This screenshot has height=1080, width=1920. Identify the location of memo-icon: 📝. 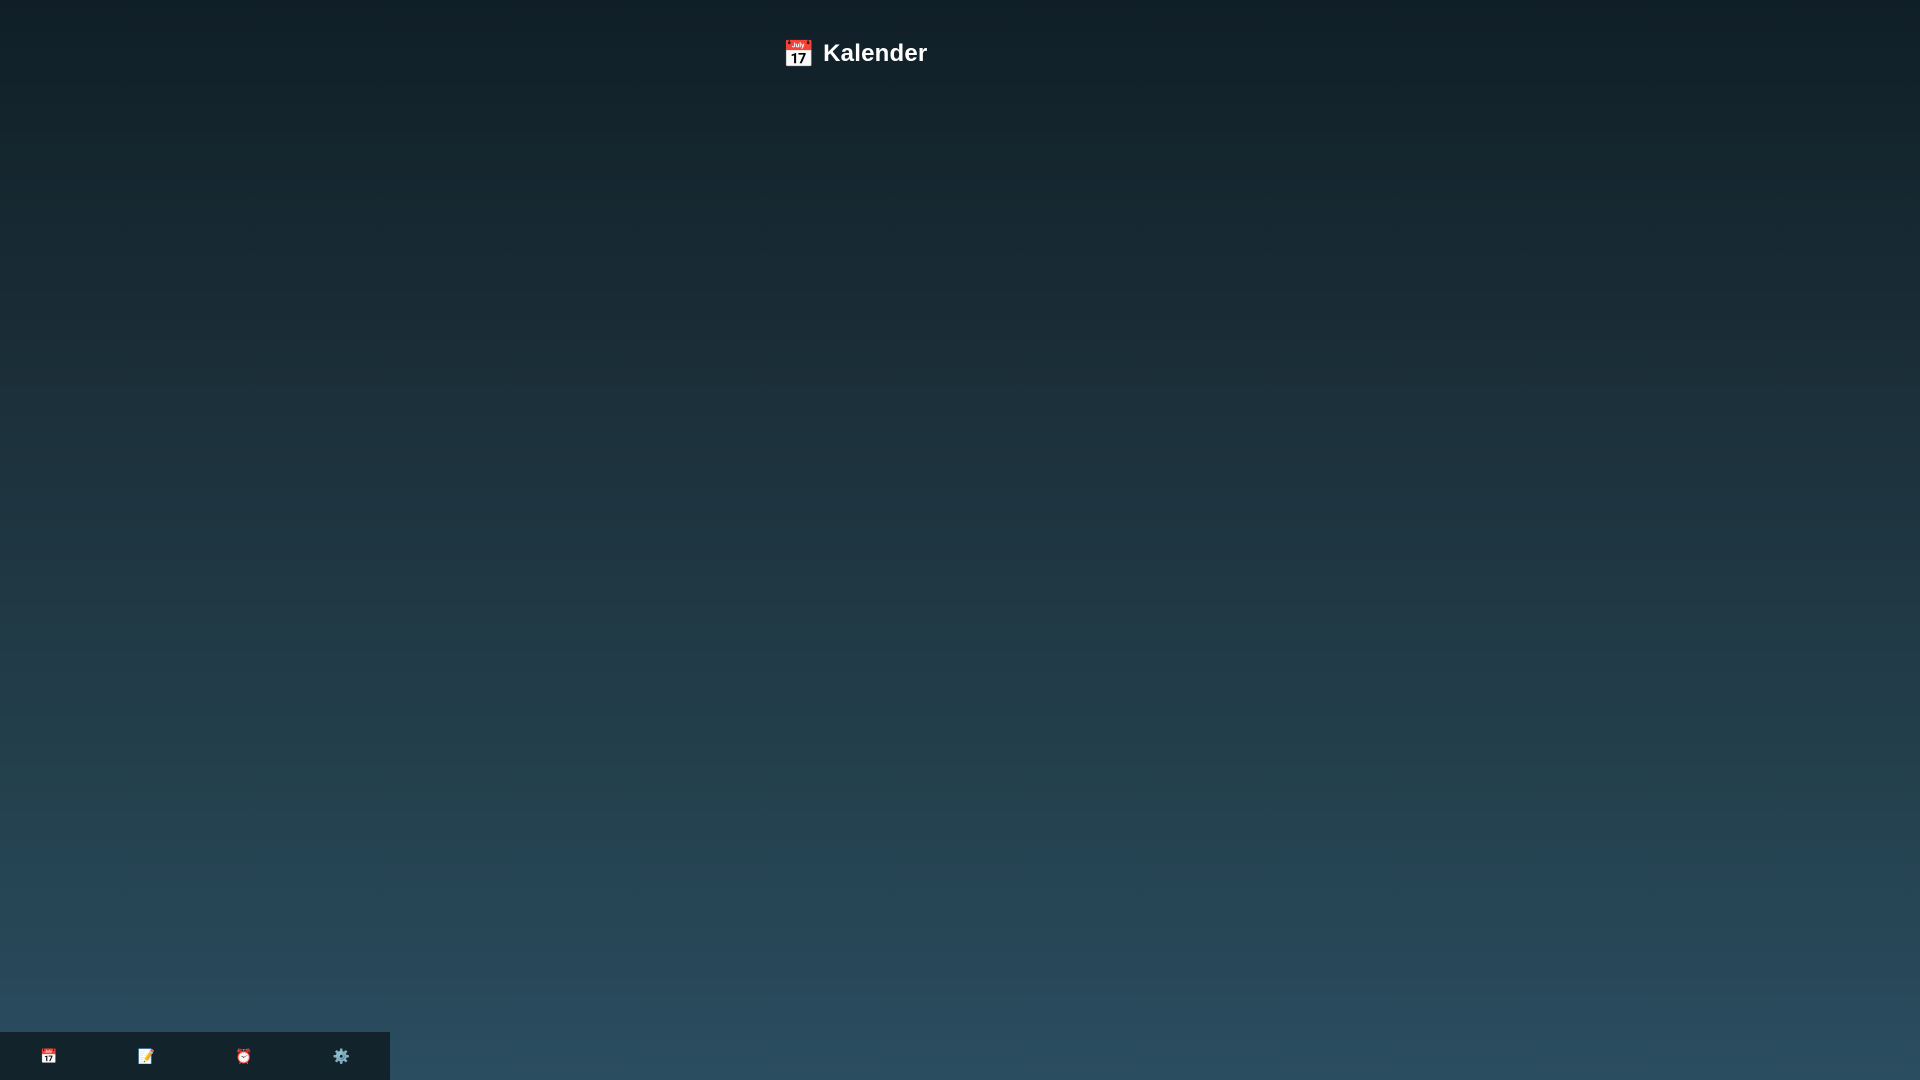
(146, 1056).